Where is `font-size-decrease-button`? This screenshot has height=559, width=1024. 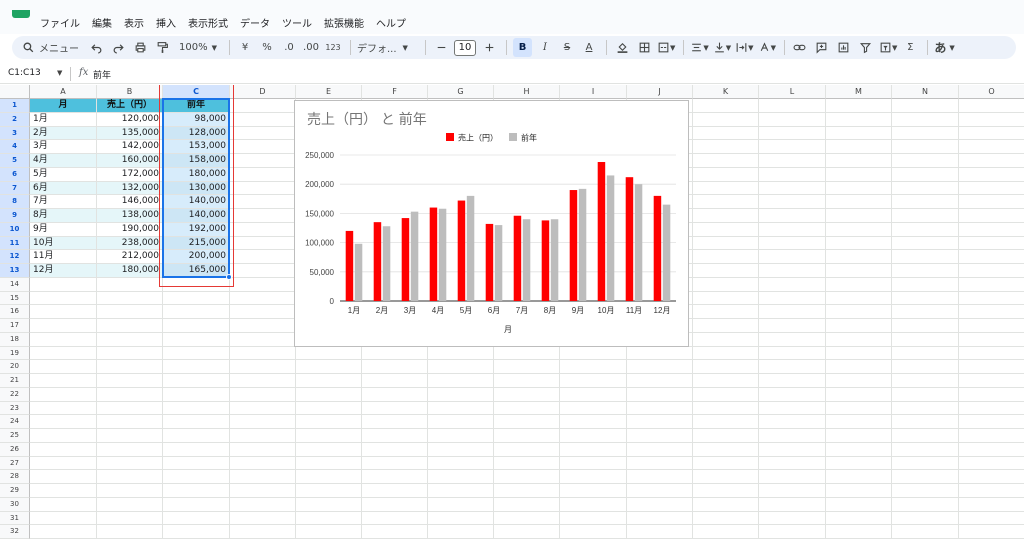 font-size-decrease-button is located at coordinates (441, 47).